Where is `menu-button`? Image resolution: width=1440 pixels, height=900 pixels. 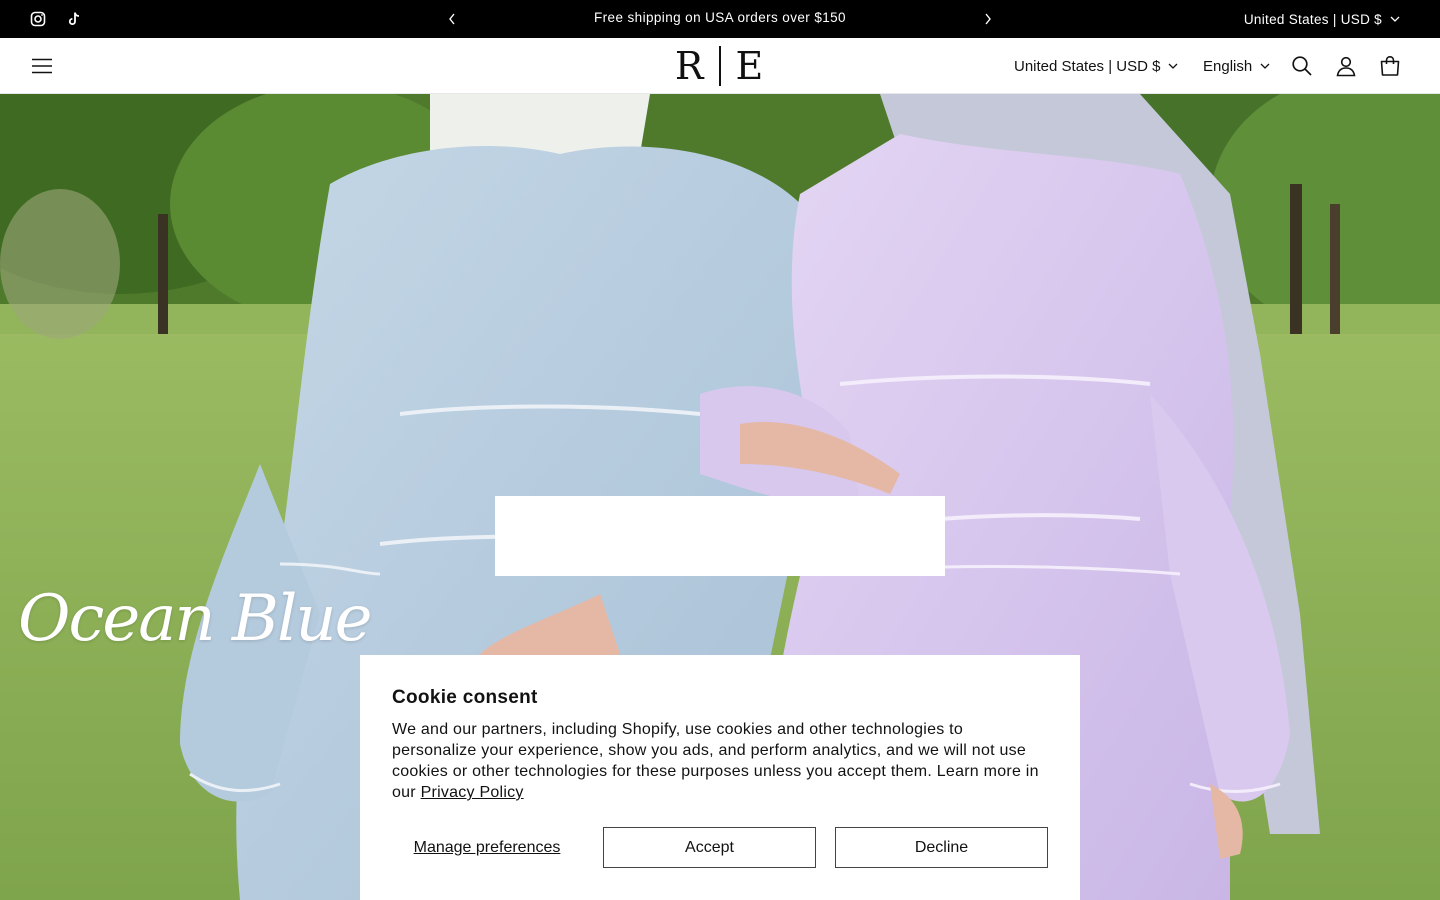
menu-button is located at coordinates (42, 66).